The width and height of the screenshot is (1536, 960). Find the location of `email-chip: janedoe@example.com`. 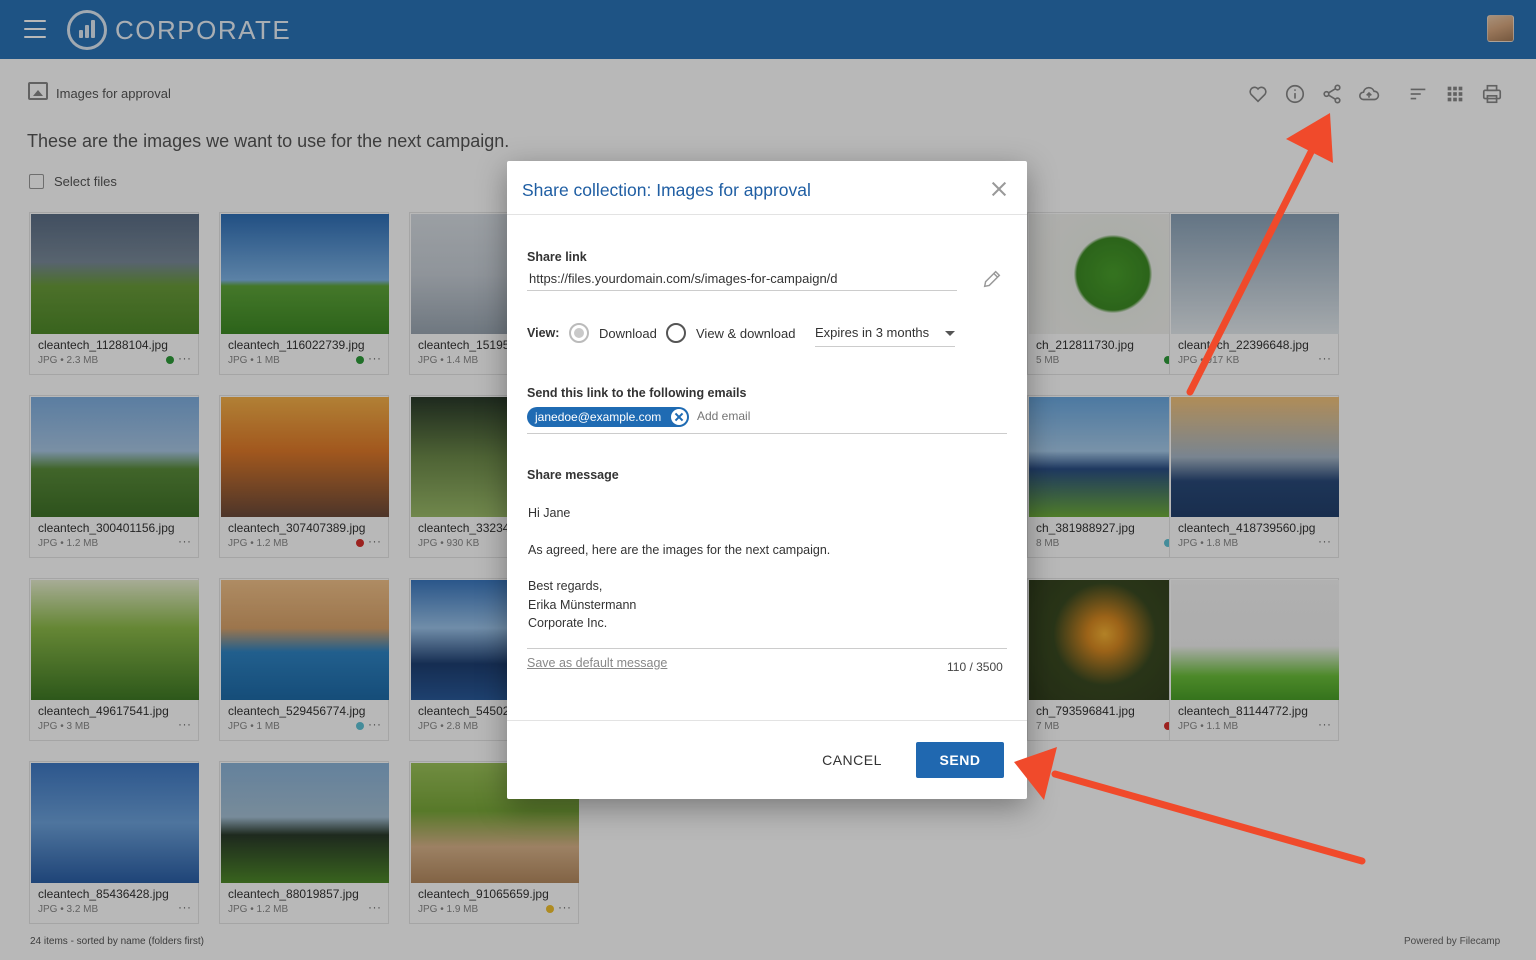

email-chip: janedoe@example.com is located at coordinates (608, 417).